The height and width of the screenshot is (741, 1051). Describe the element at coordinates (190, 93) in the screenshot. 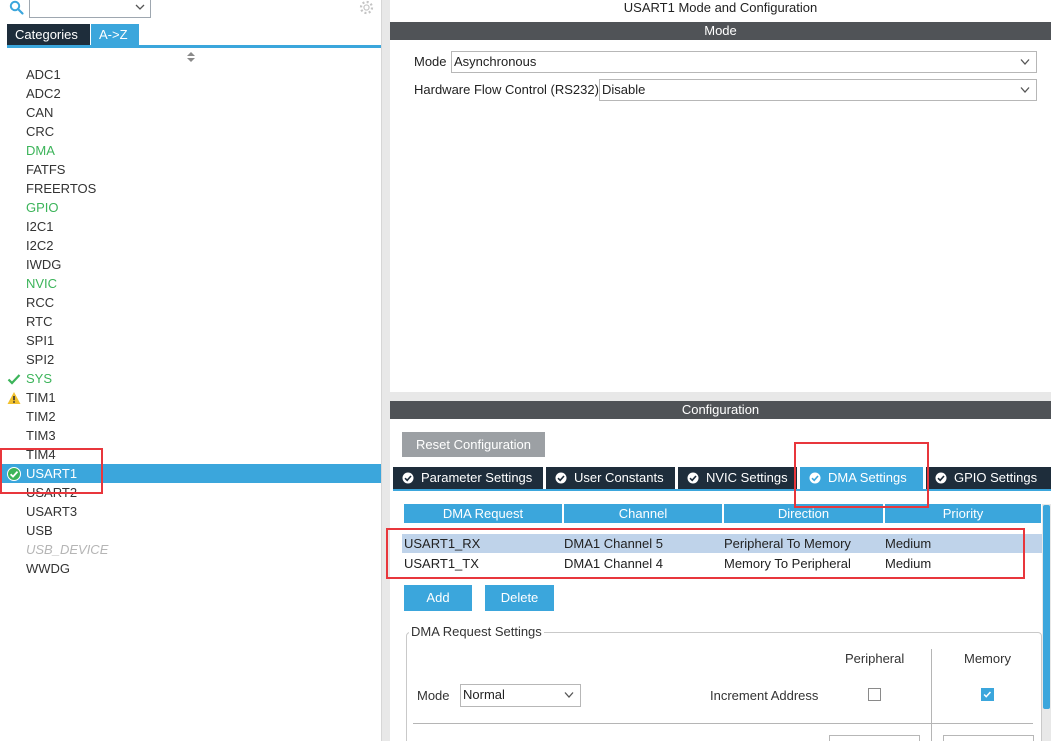

I see `sidebar-item-adc2: ADC2` at that location.